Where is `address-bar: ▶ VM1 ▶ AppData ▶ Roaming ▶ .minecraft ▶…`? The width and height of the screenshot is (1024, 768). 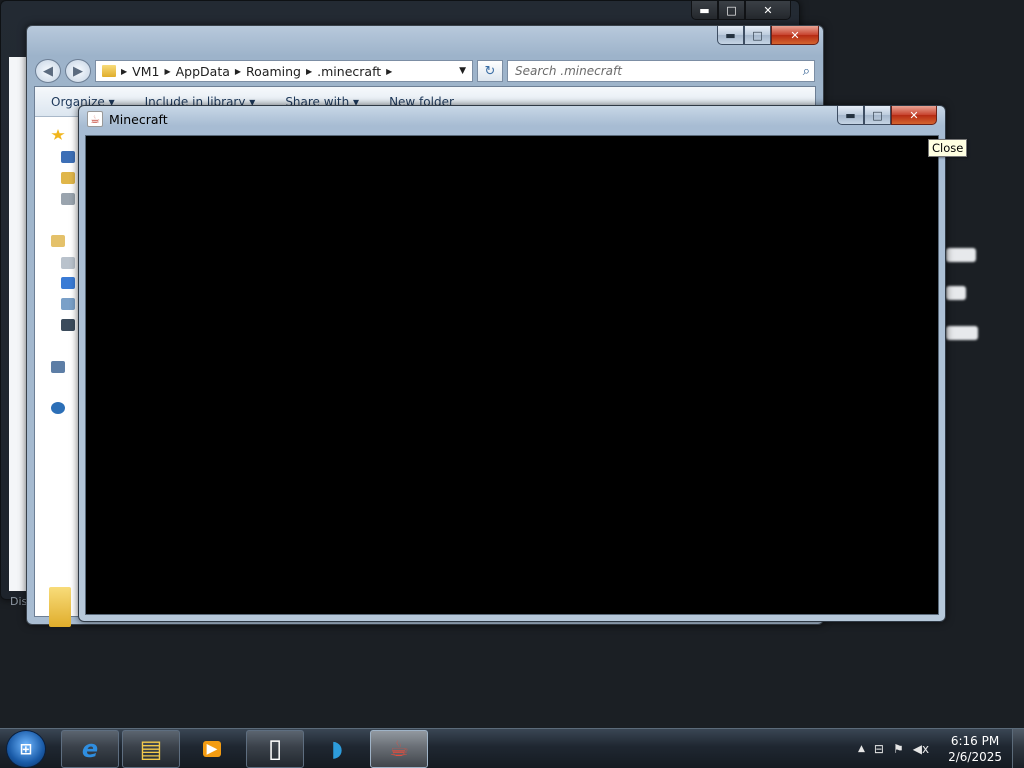
address-bar: ▶ VM1 ▶ AppData ▶ Roaming ▶ .minecraft ▶… is located at coordinates (284, 71).